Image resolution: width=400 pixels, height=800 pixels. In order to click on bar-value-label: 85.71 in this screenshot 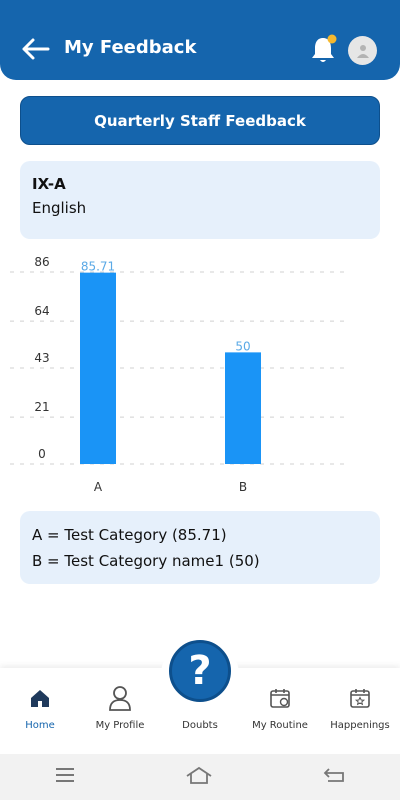, I will do `click(98, 267)`.